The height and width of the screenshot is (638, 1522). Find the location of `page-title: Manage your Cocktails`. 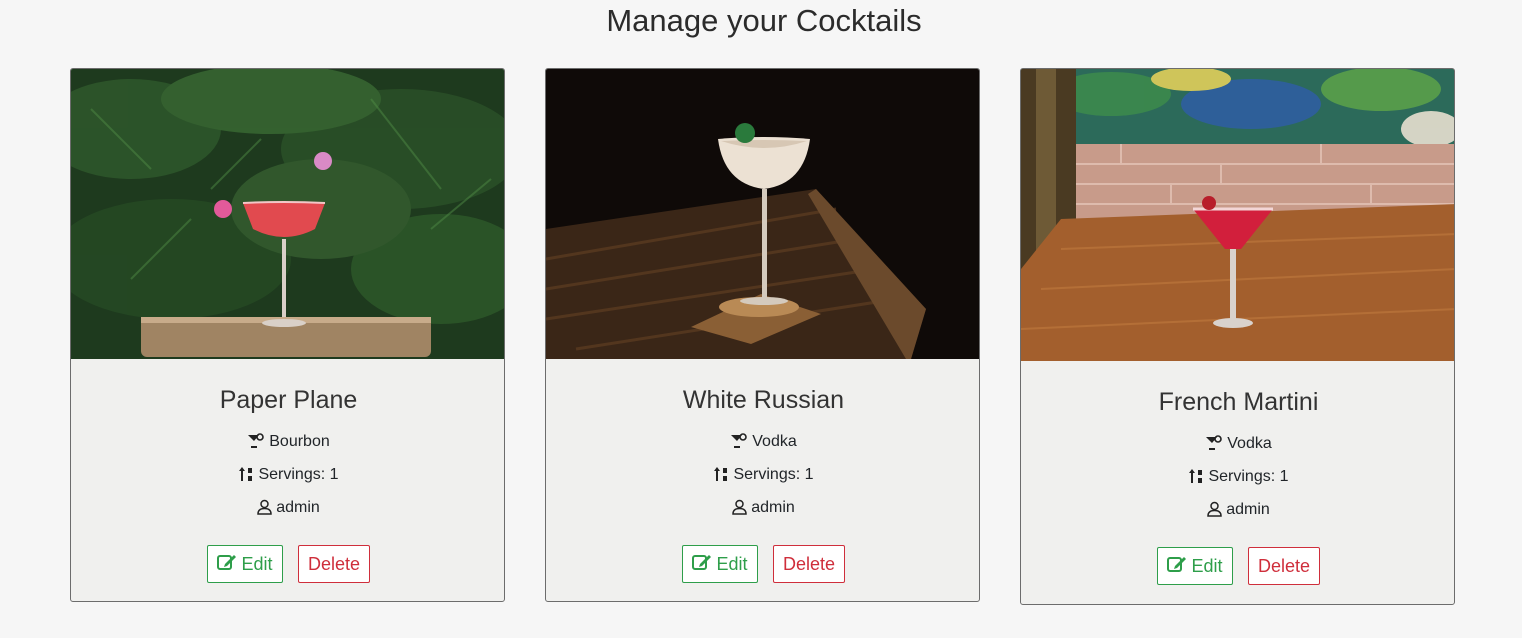

page-title: Manage your Cocktails is located at coordinates (764, 20).